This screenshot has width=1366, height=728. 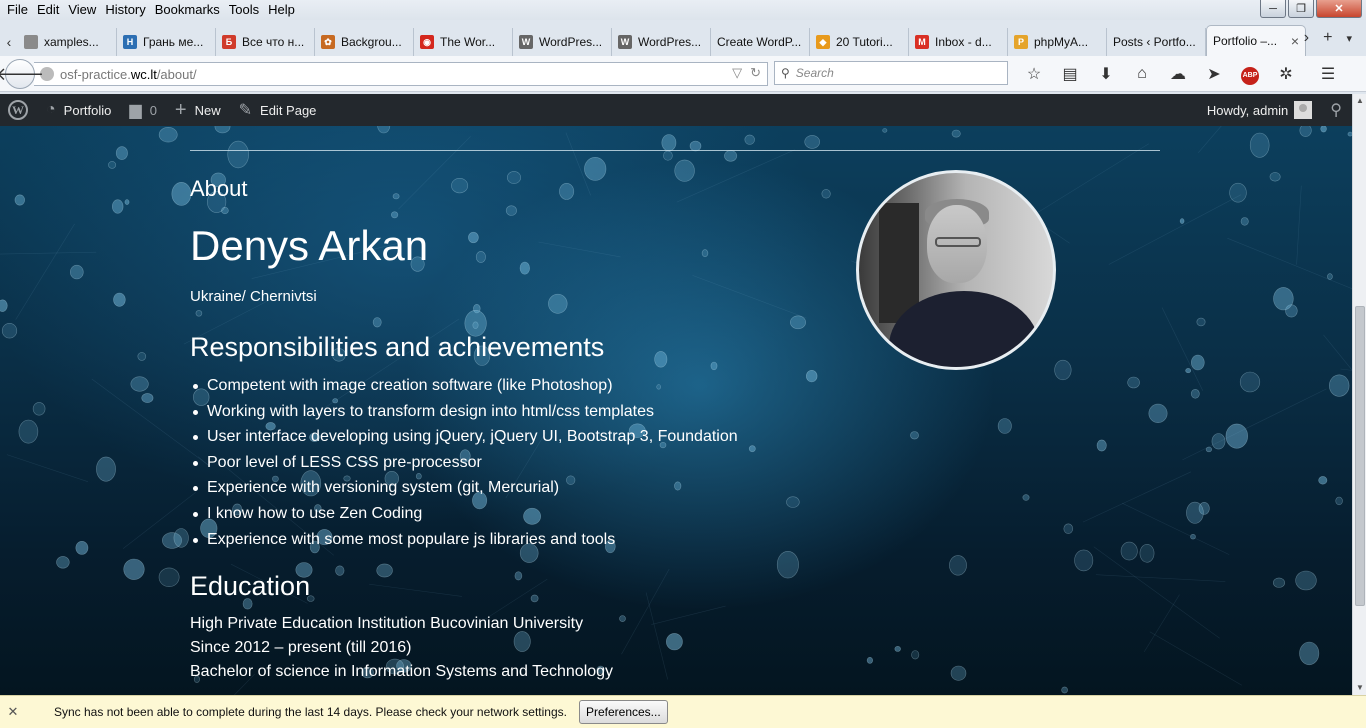 What do you see at coordinates (1349, 38) in the screenshot?
I see `tab-list-icon: ▾` at bounding box center [1349, 38].